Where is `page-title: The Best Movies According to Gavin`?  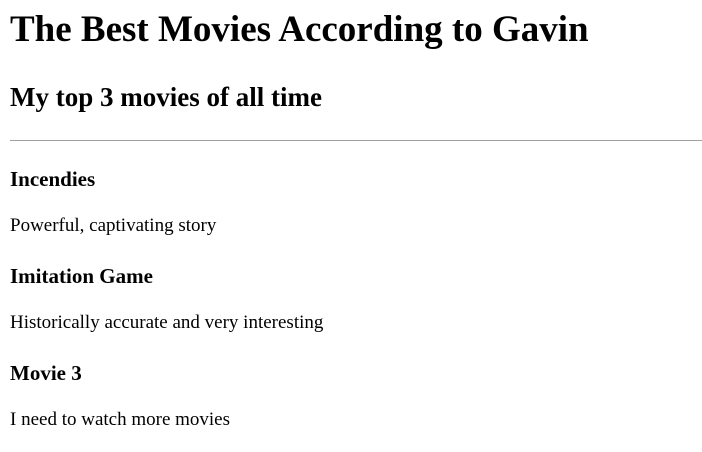 page-title: The Best Movies According to Gavin is located at coordinates (299, 29).